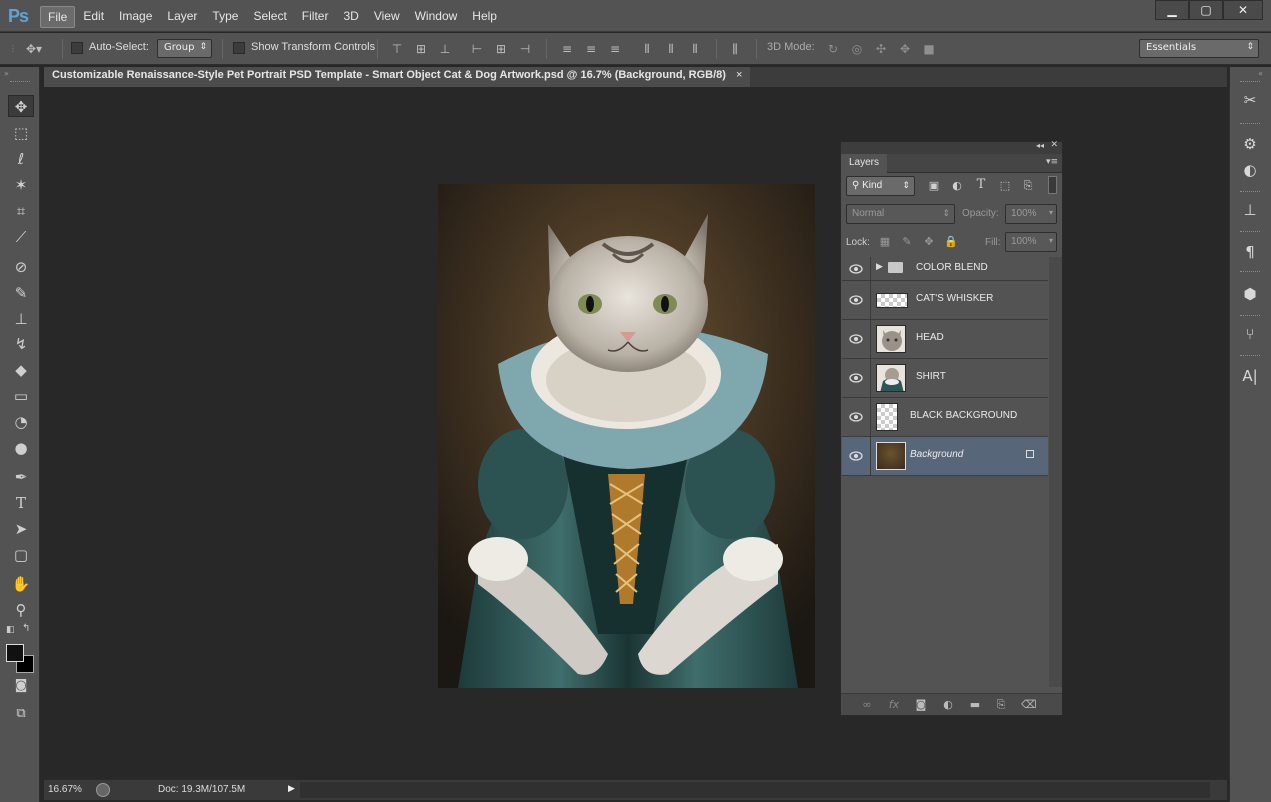 The width and height of the screenshot is (1271, 802). I want to click on show-transform-checkbox, so click(239, 48).